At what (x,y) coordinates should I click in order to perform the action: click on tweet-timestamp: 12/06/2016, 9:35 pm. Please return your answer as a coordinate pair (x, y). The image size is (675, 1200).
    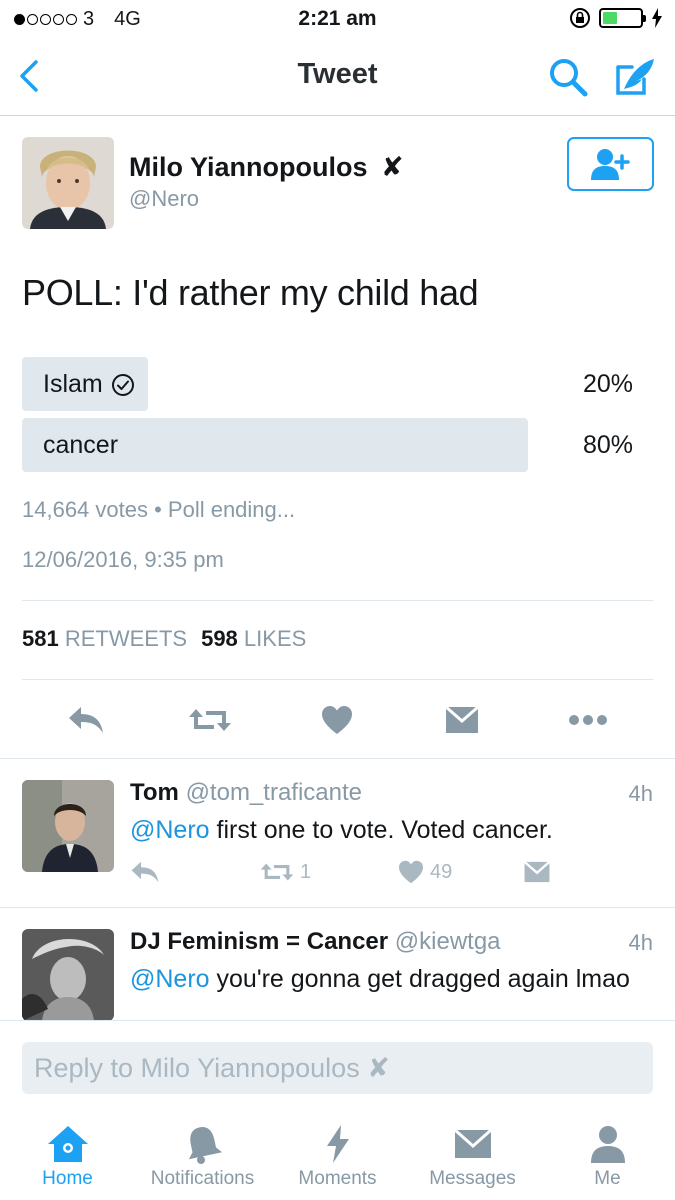
    Looking at the image, I should click on (123, 559).